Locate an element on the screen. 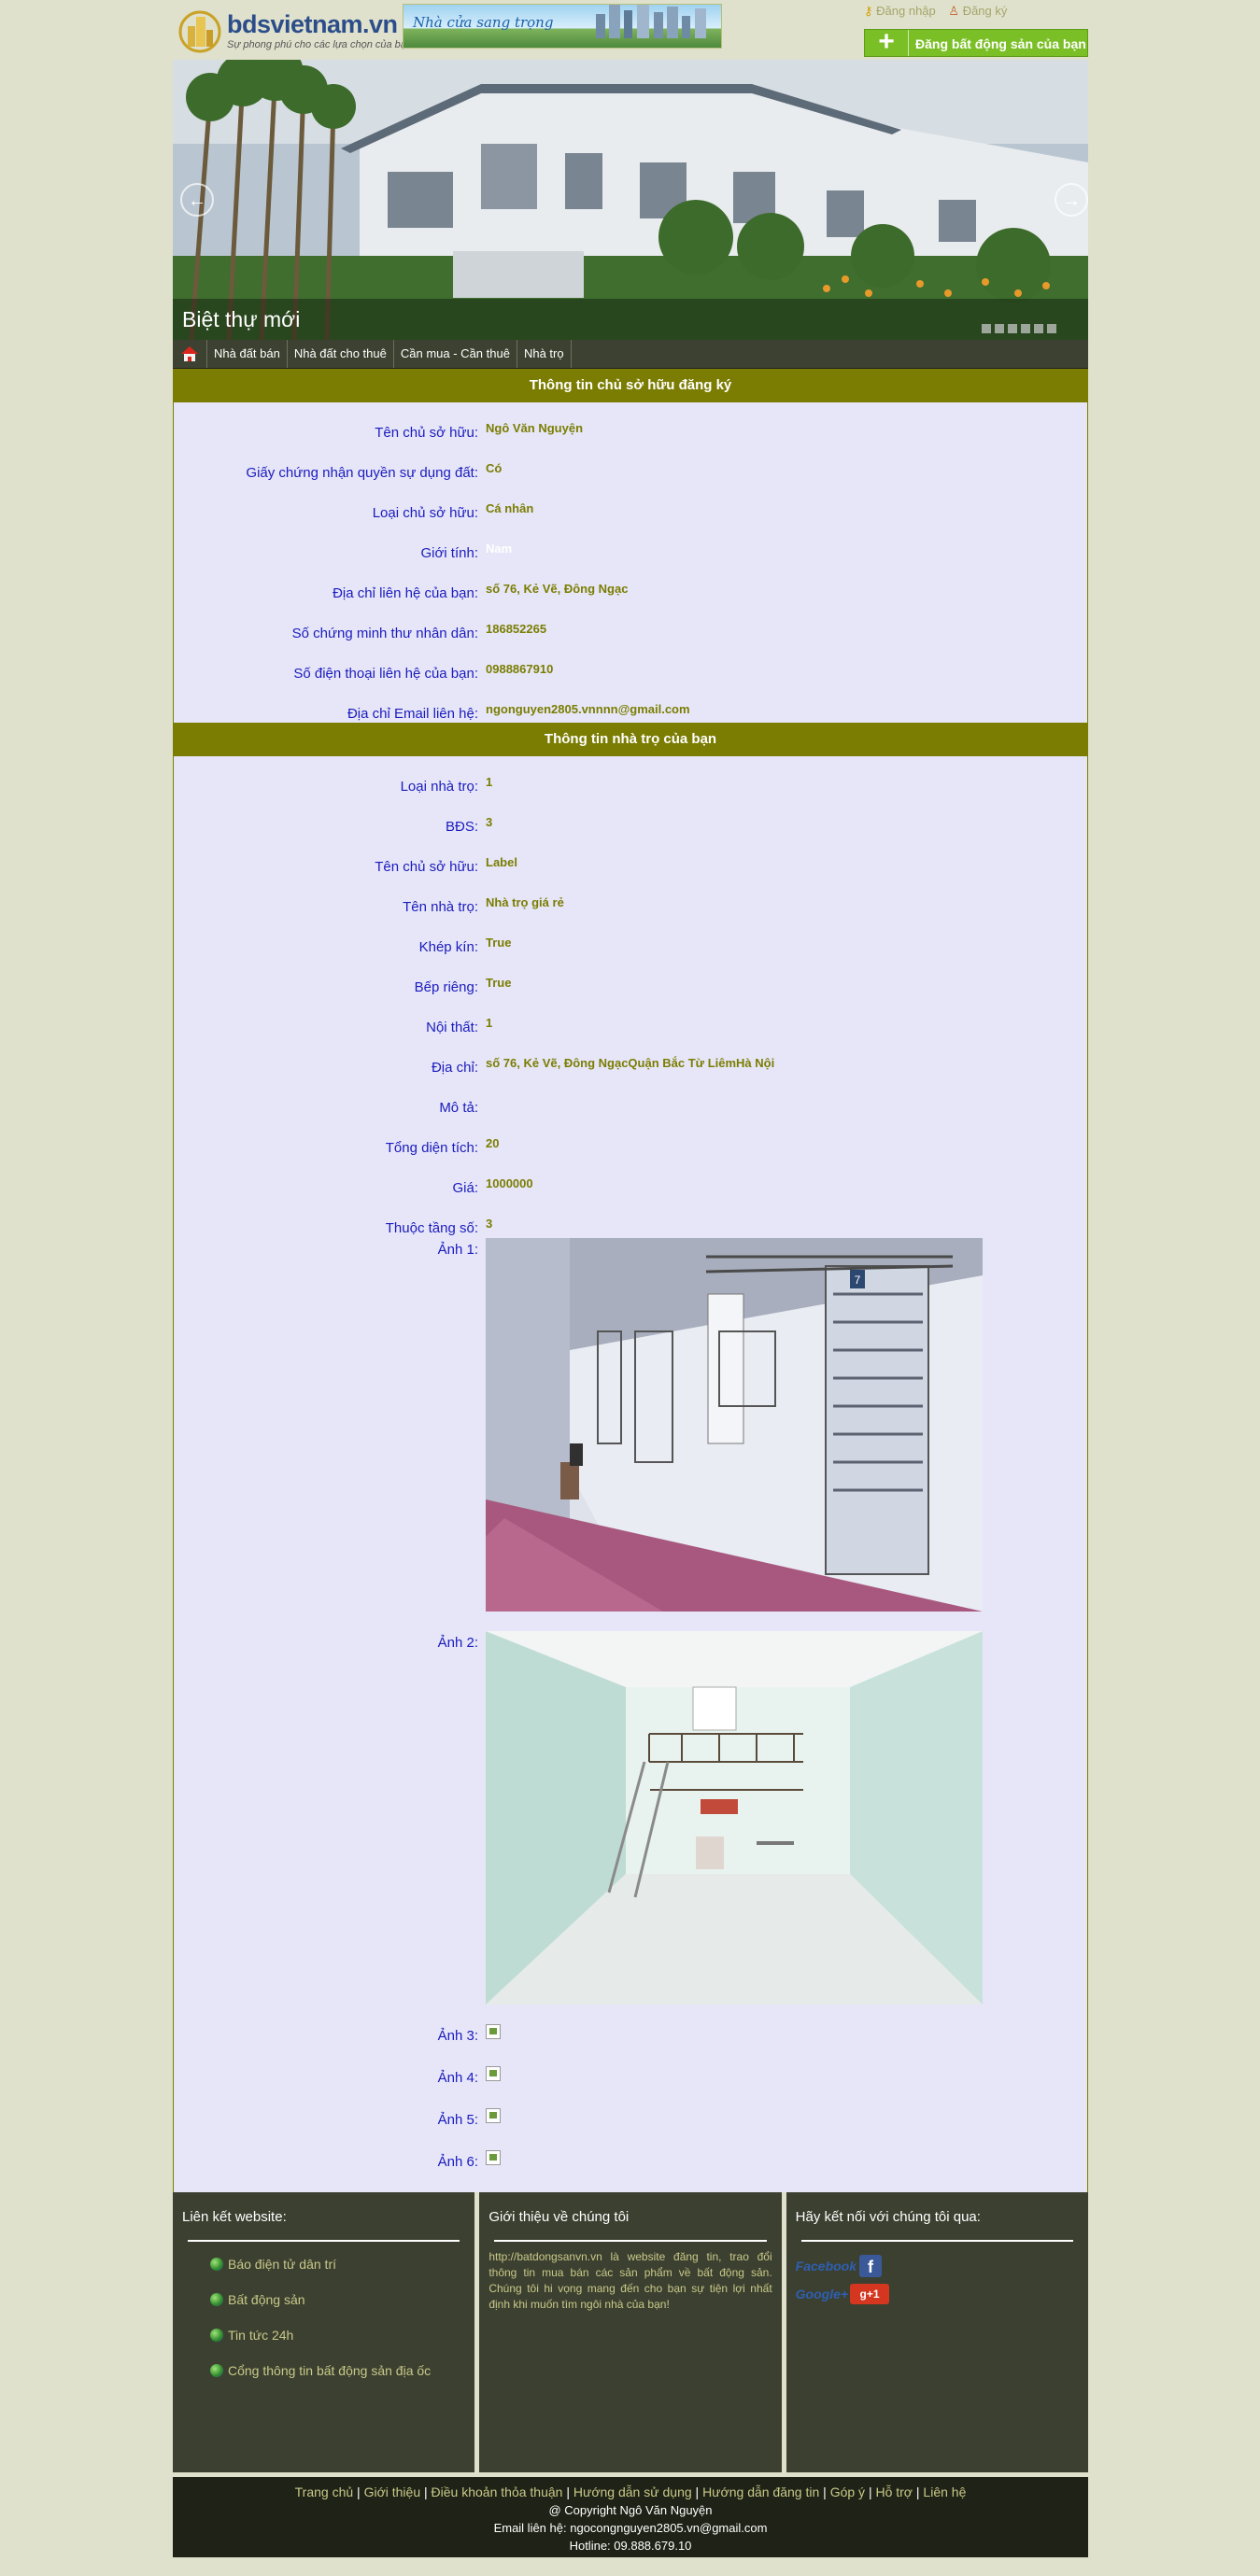  photo-label: Ảnh 5: is located at coordinates (457, 2120).